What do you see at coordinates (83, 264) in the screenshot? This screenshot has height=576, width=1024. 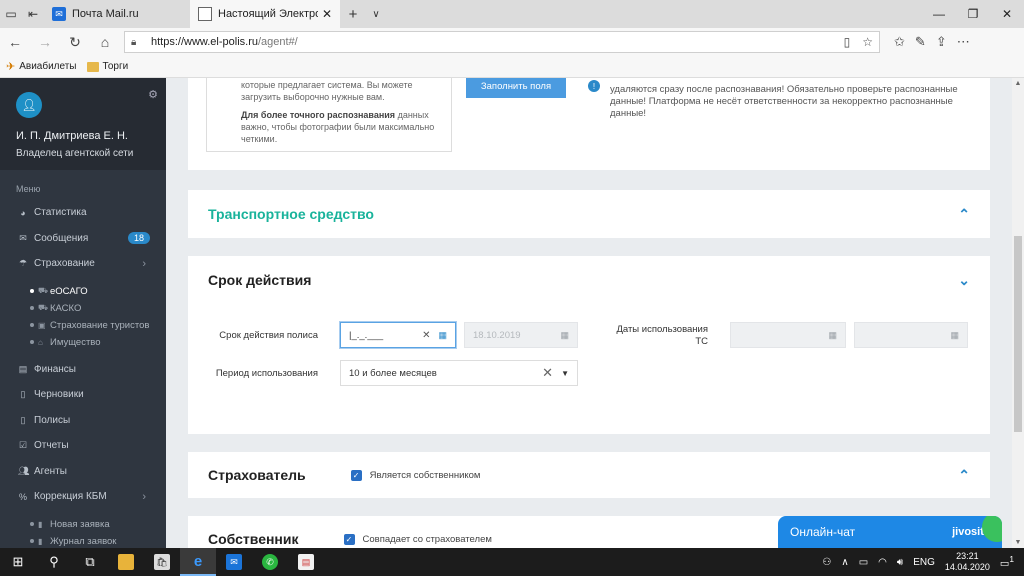 I see `sidebar-item-insurance: ☂ Страхование ›` at bounding box center [83, 264].